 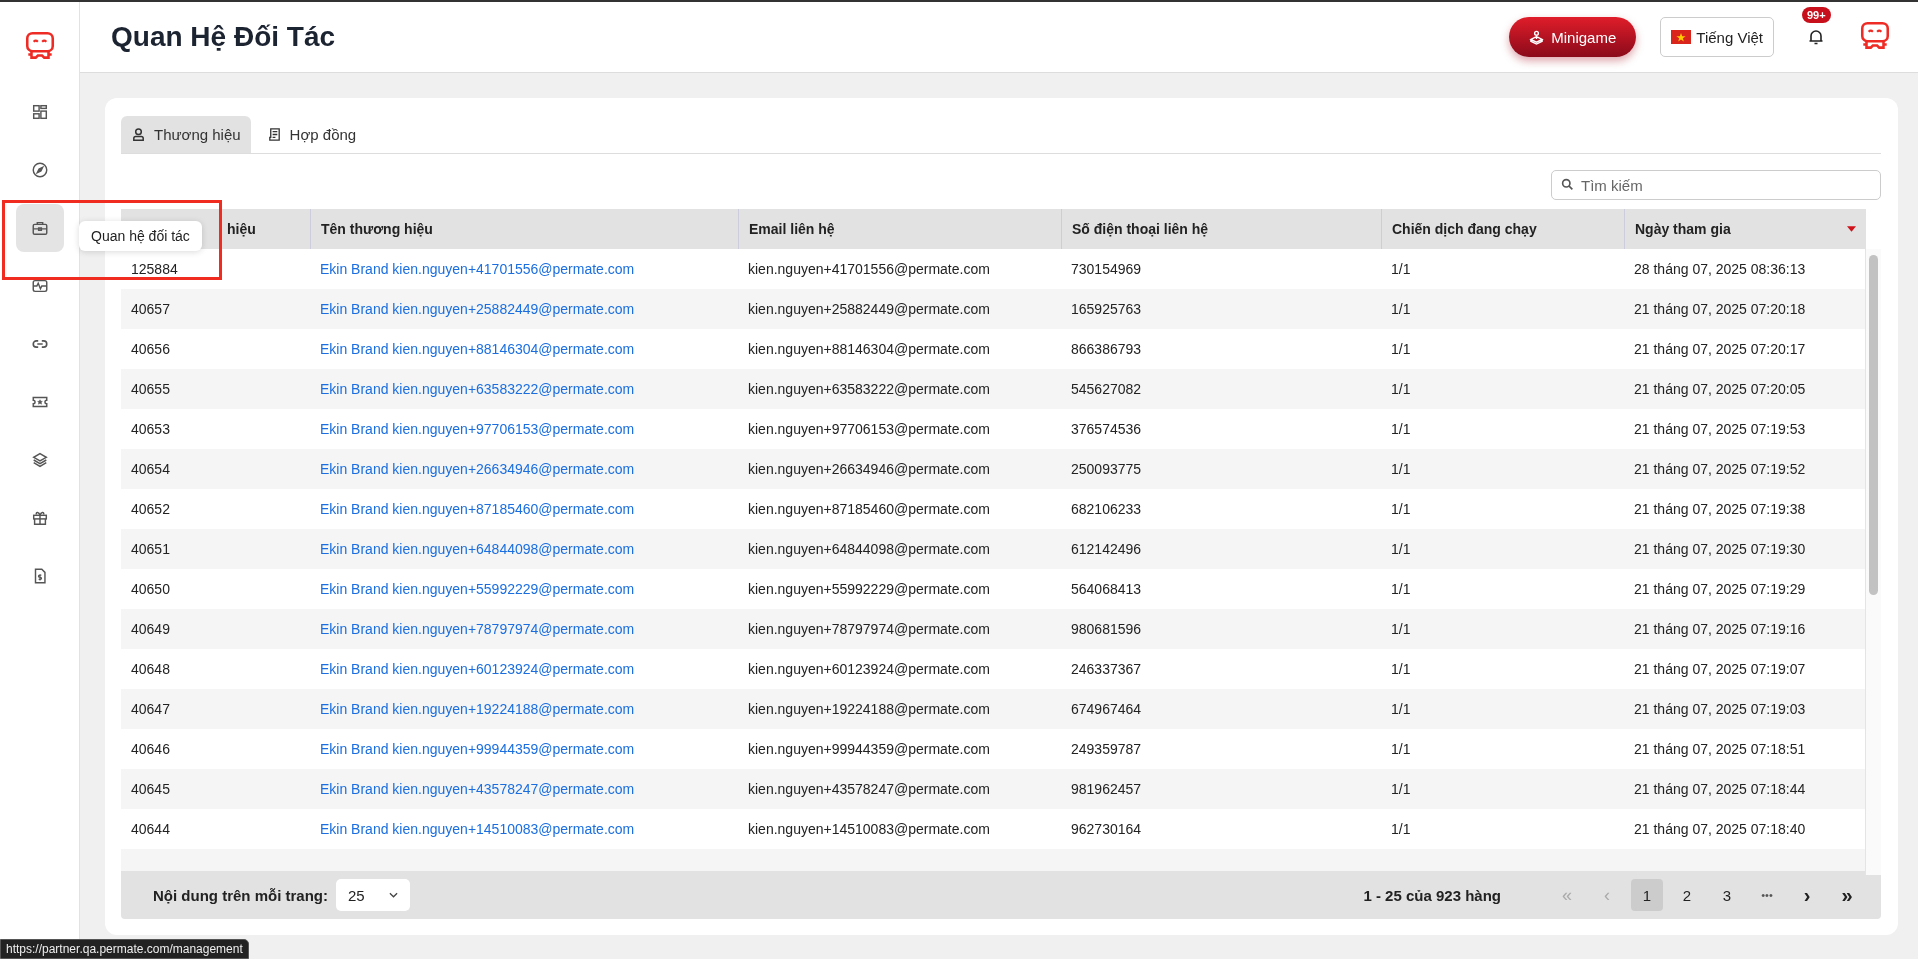 What do you see at coordinates (869, 829) in the screenshot?
I see `table-cell-text: kien.nguyen+14510083@permate.com` at bounding box center [869, 829].